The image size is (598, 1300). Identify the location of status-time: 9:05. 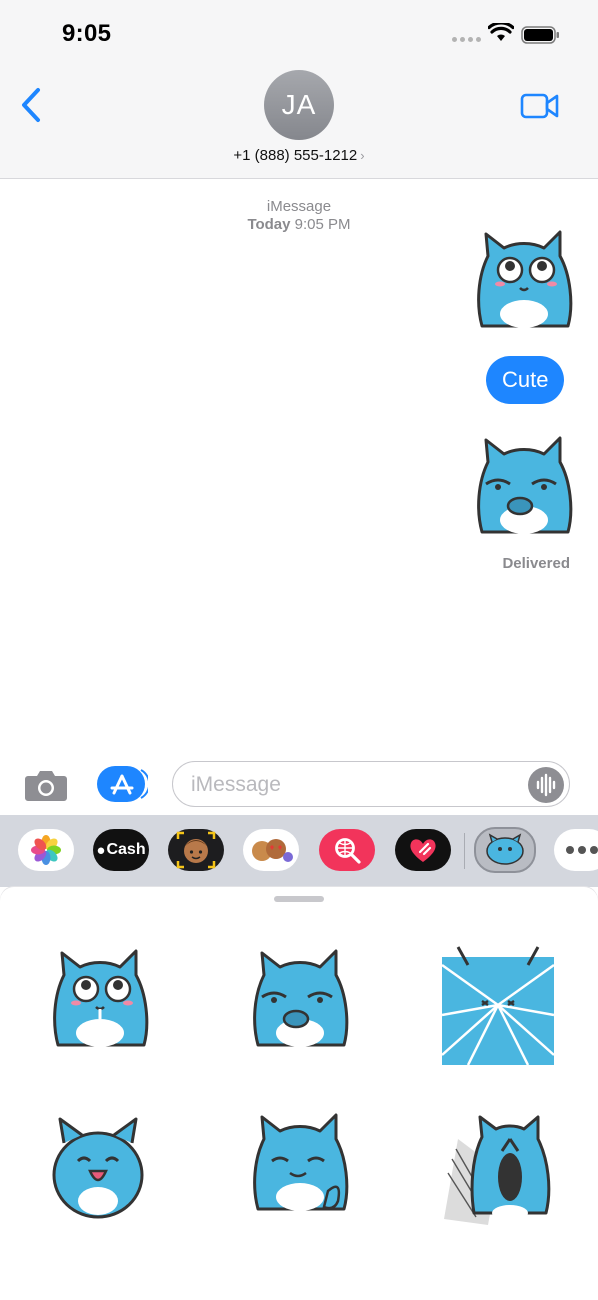
(87, 33).